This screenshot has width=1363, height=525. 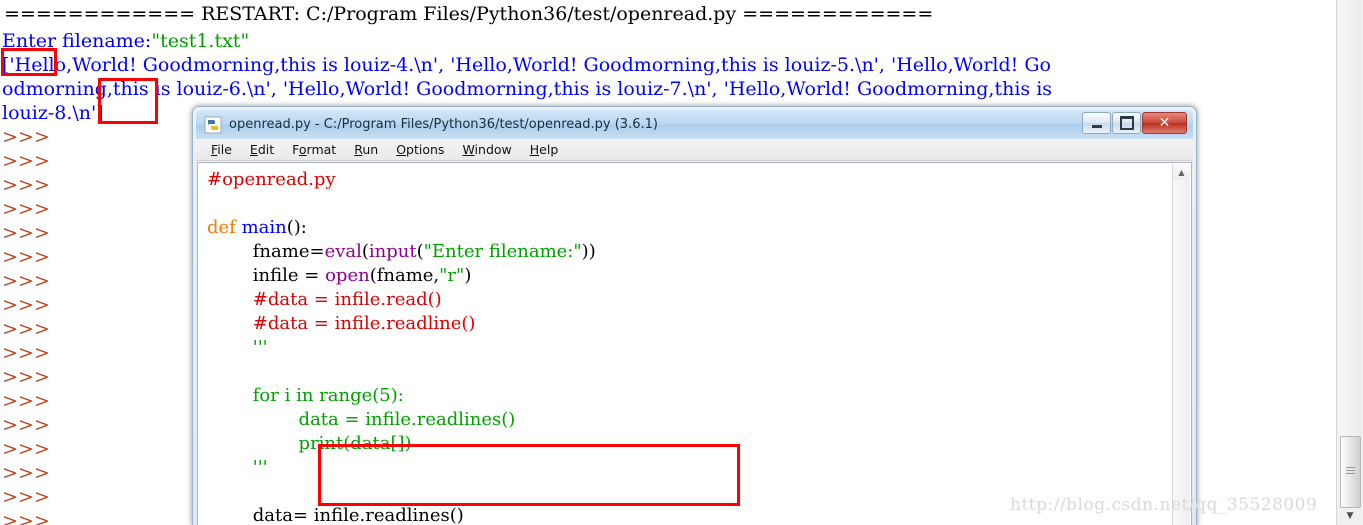 I want to click on scroll-up-arrow-icon: ▲, so click(x=1181, y=172).